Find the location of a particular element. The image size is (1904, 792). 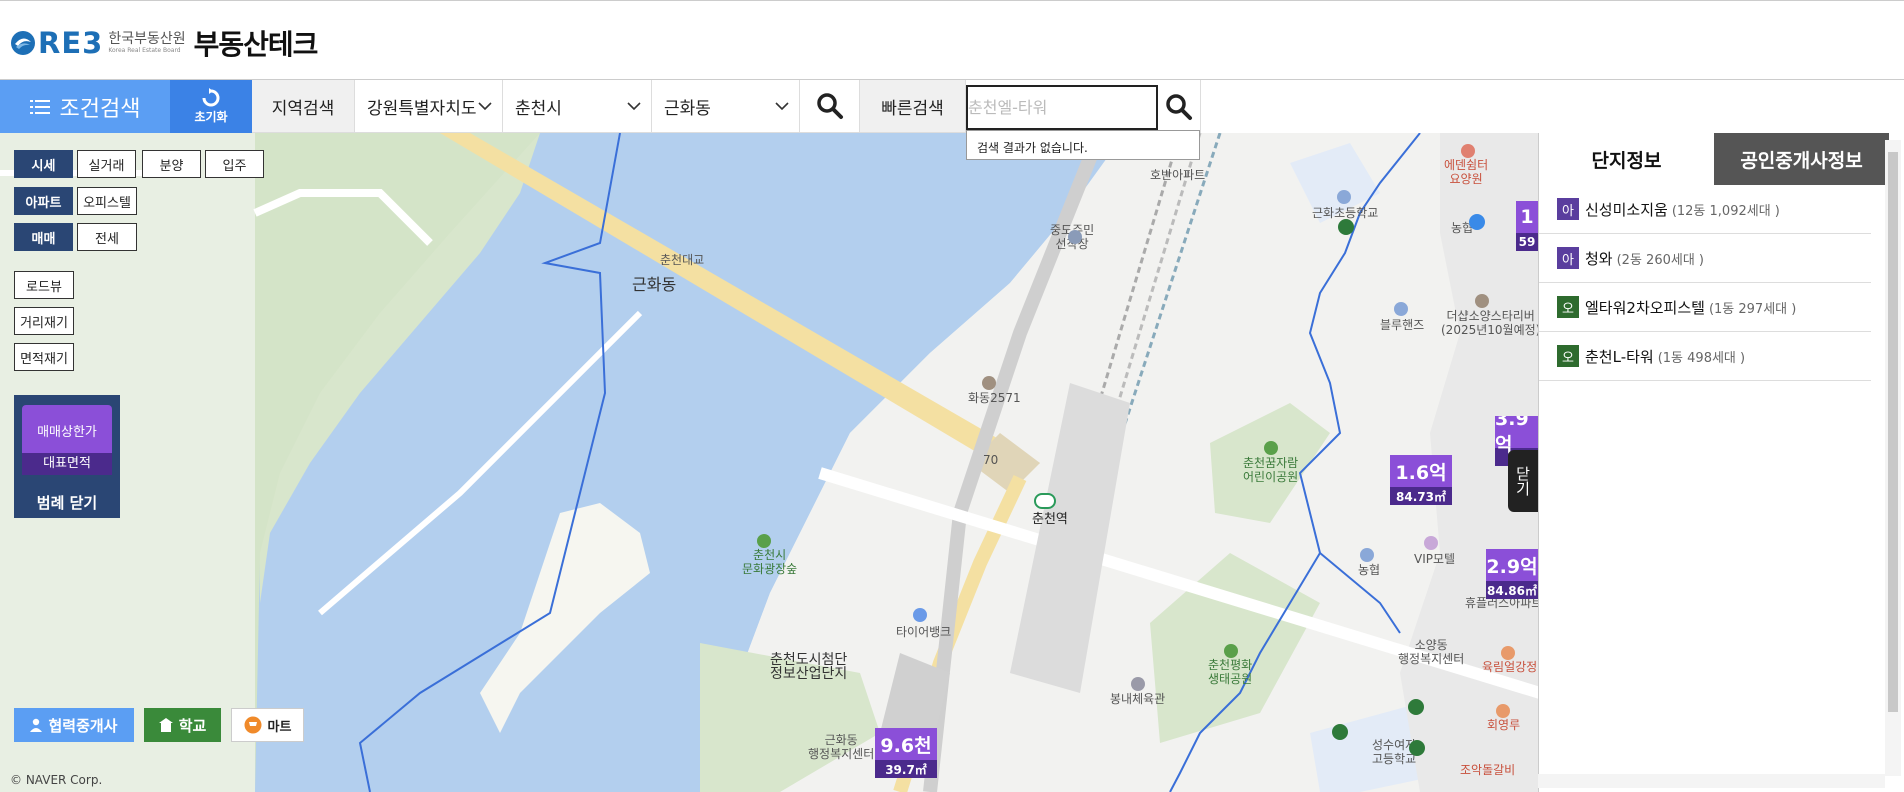

complex-list-item: 아 신성미소지움 (12동 1,092세대 ) is located at coordinates (1705, 209).